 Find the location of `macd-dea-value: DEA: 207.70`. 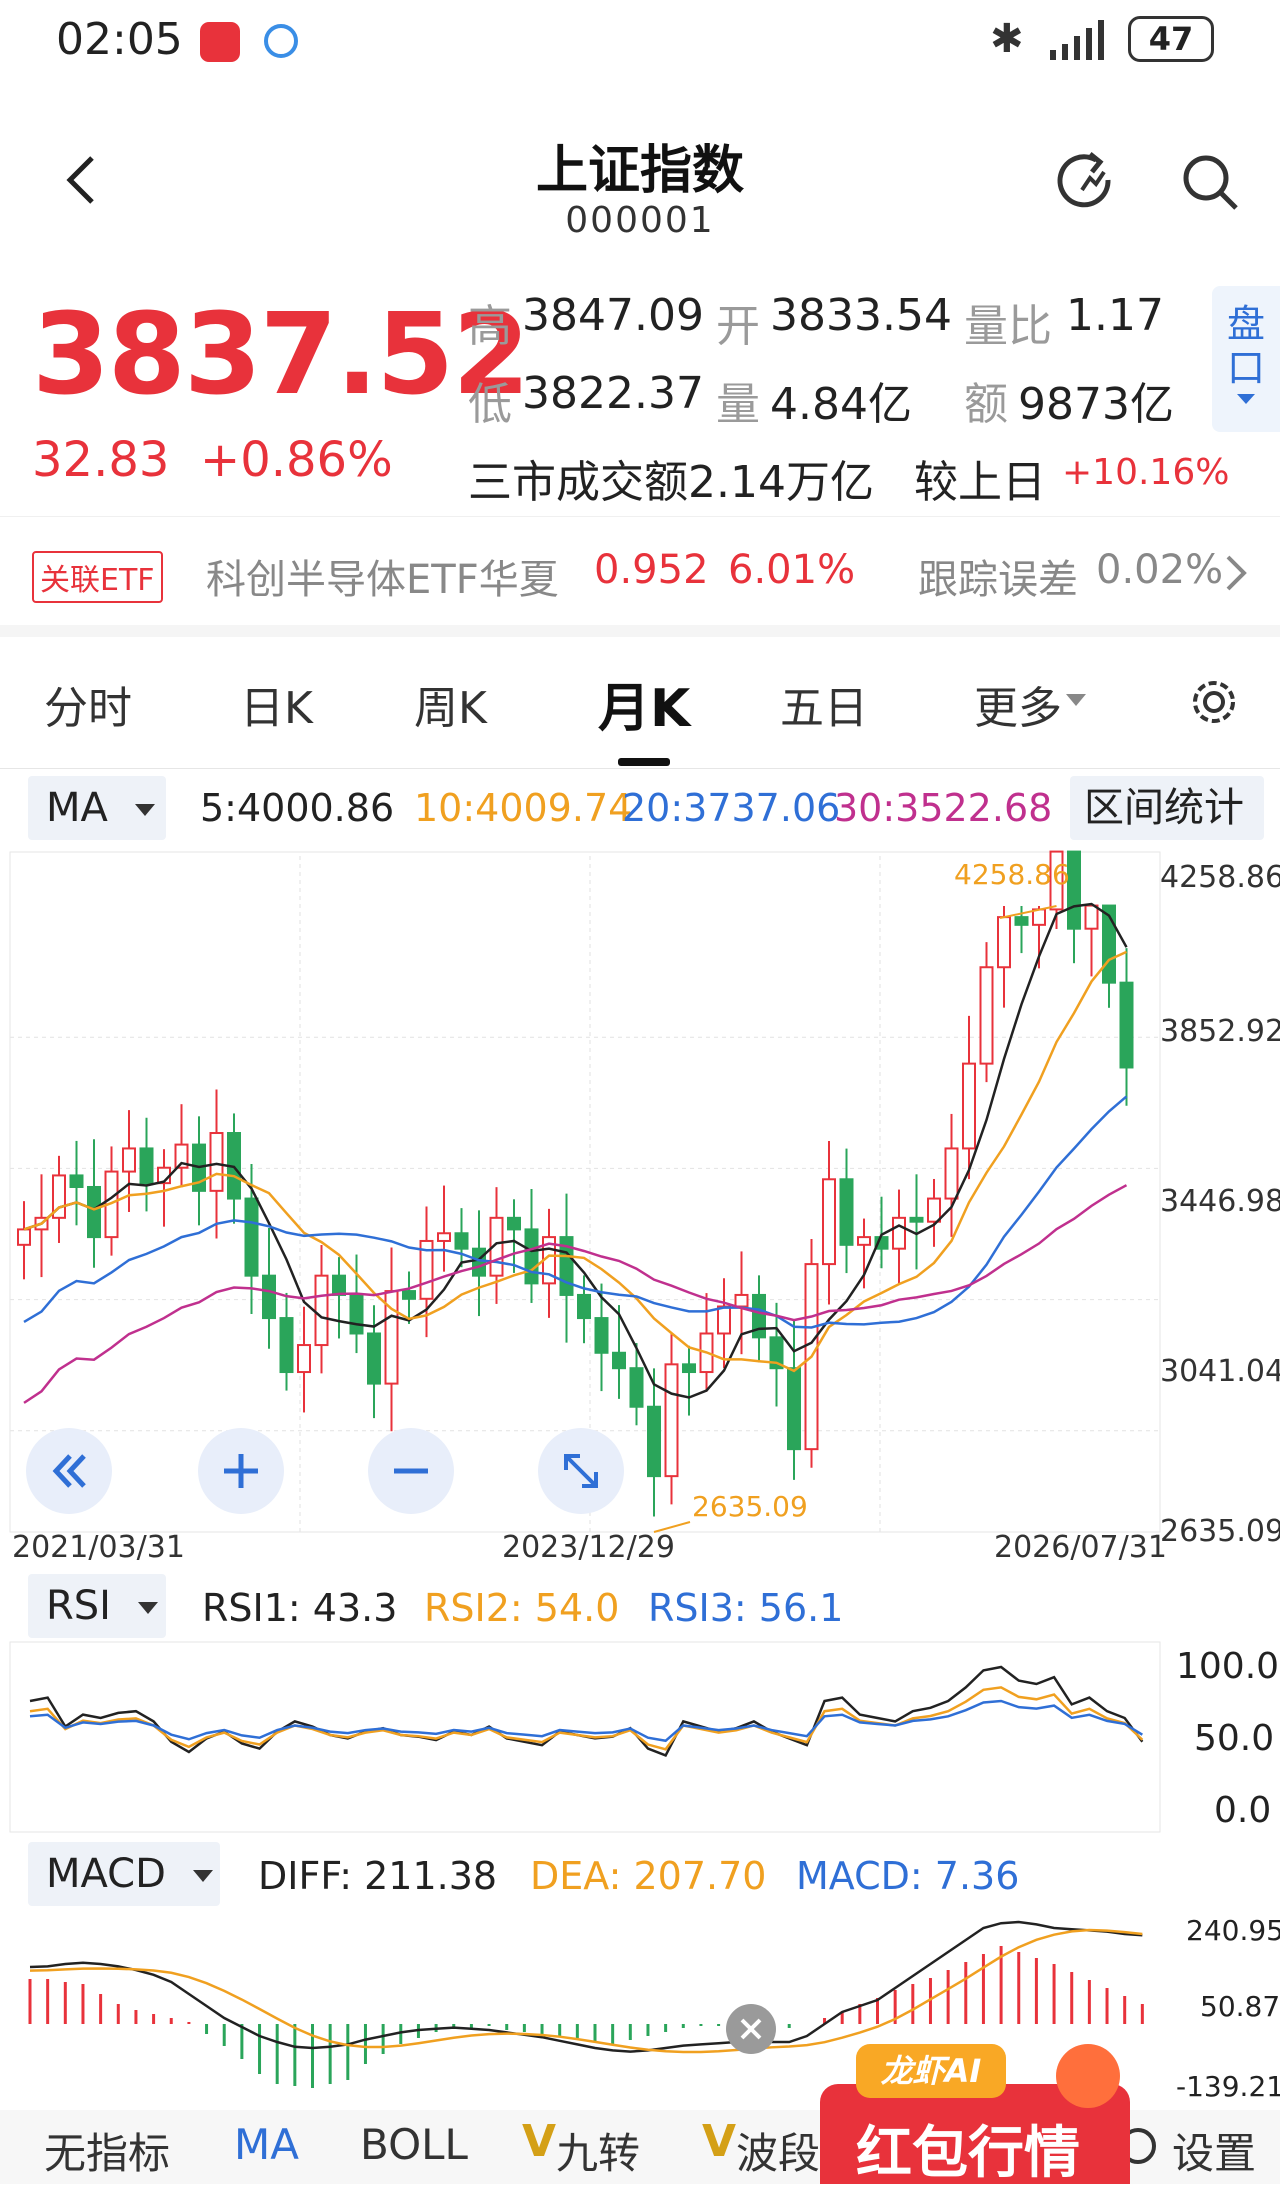

macd-dea-value: DEA: 207.70 is located at coordinates (648, 1876).